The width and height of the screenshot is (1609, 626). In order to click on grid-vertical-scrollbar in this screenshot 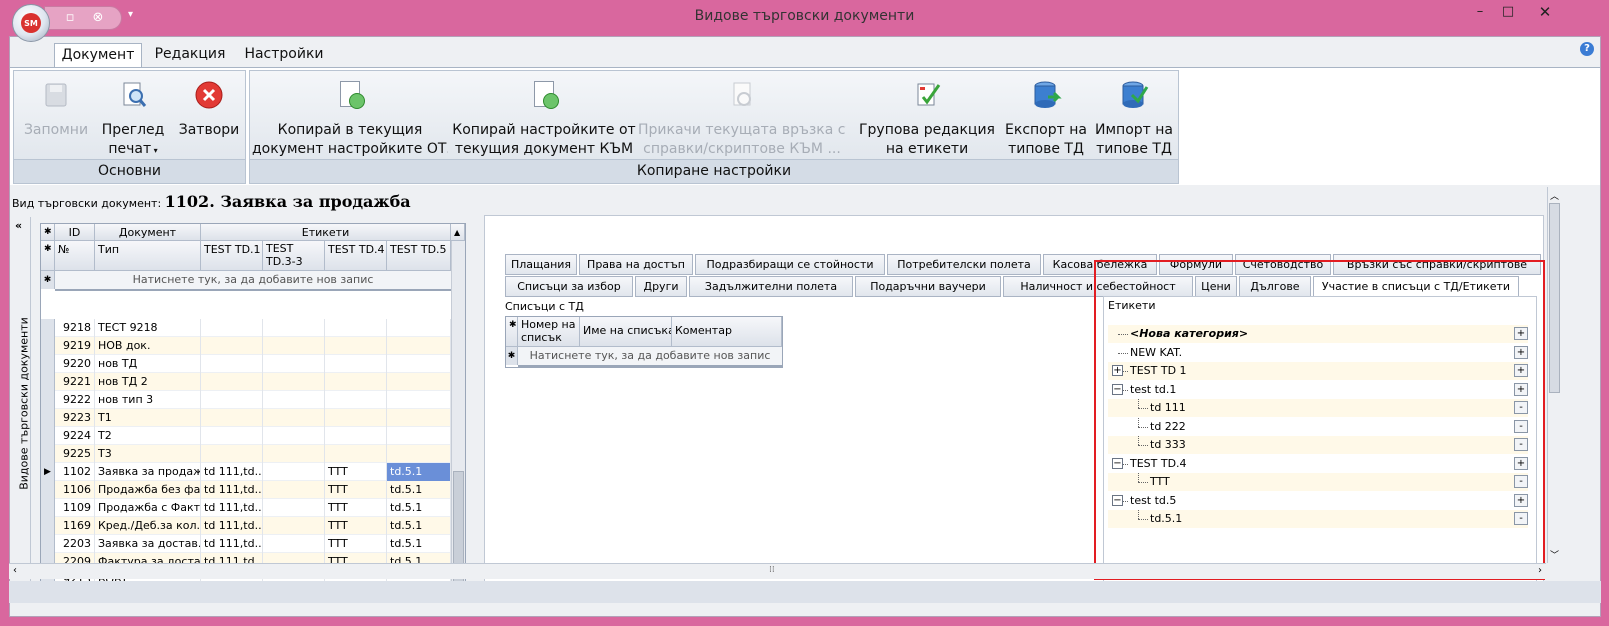, I will do `click(458, 421)`.